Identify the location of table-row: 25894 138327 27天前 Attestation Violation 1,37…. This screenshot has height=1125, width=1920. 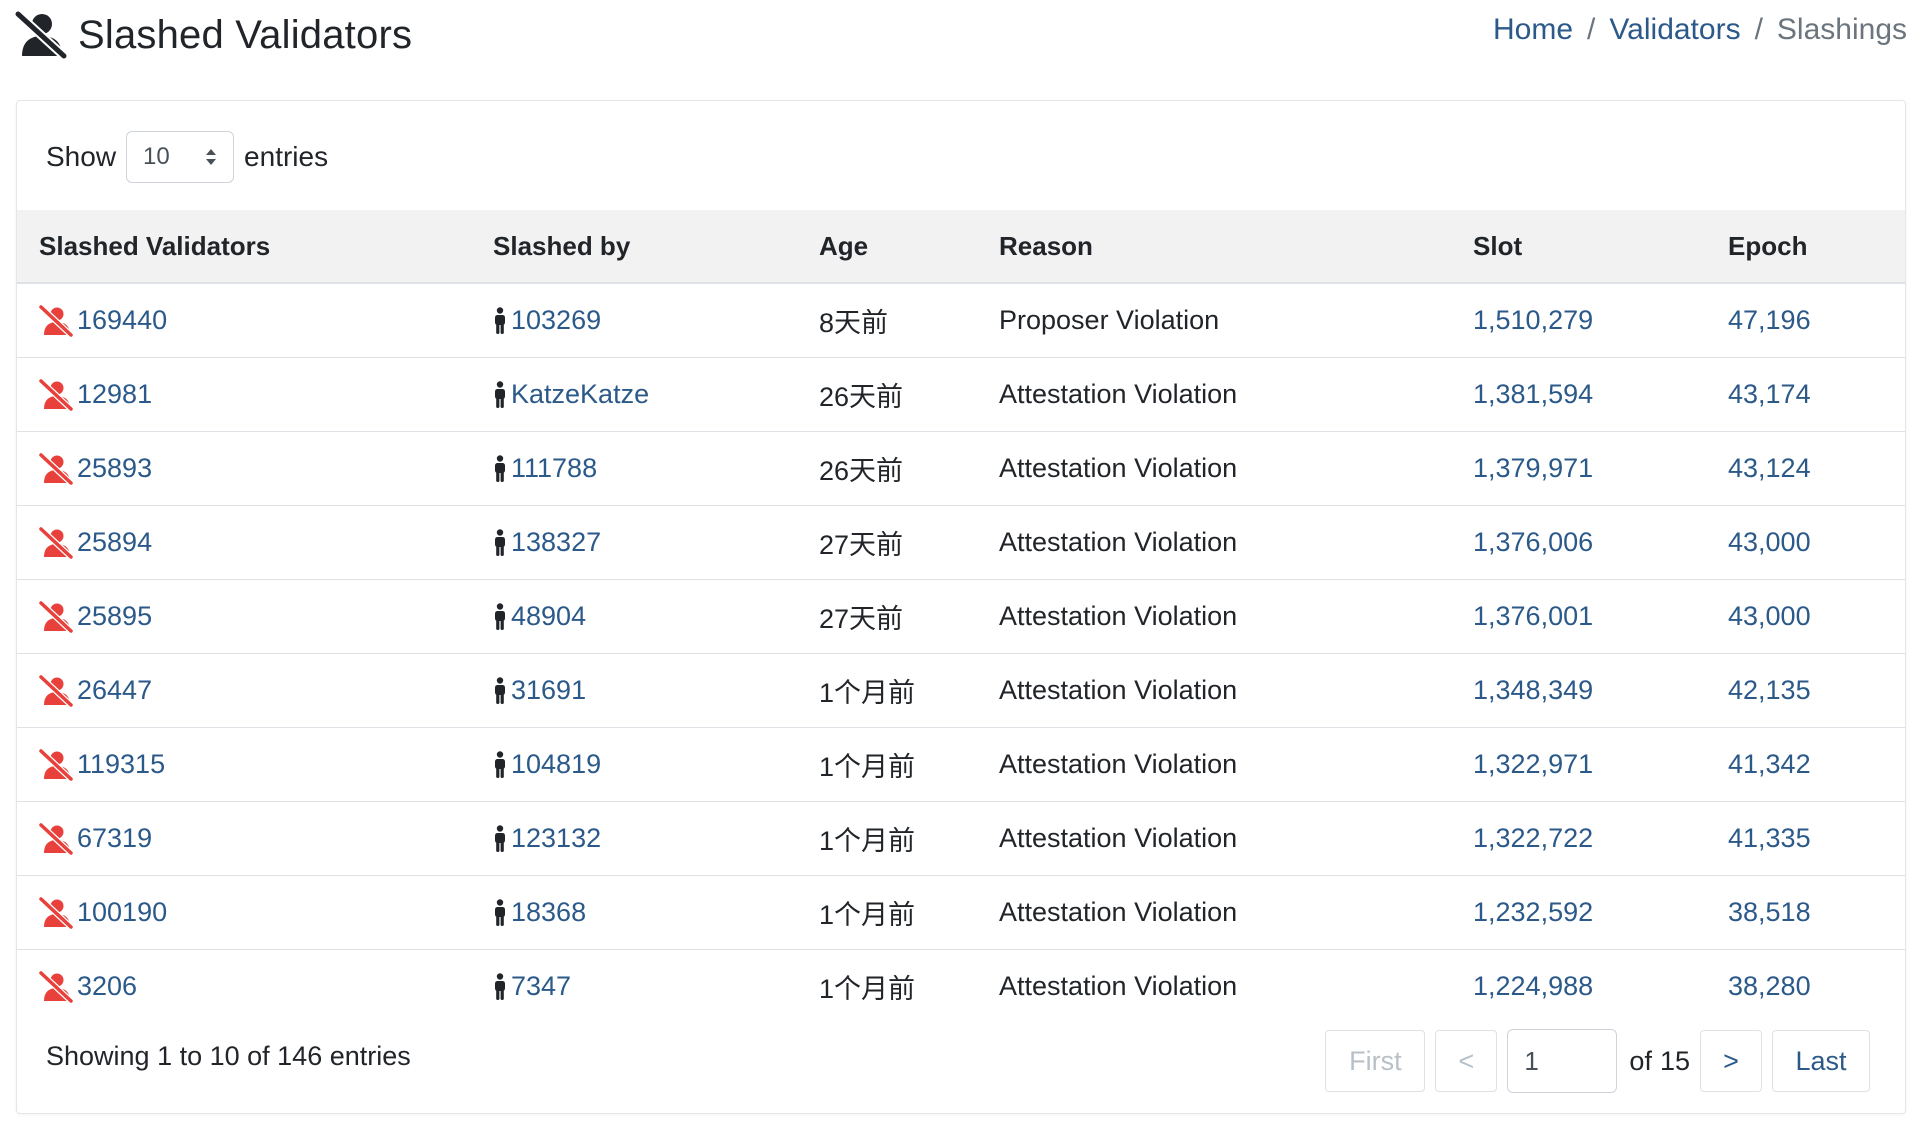
(961, 543).